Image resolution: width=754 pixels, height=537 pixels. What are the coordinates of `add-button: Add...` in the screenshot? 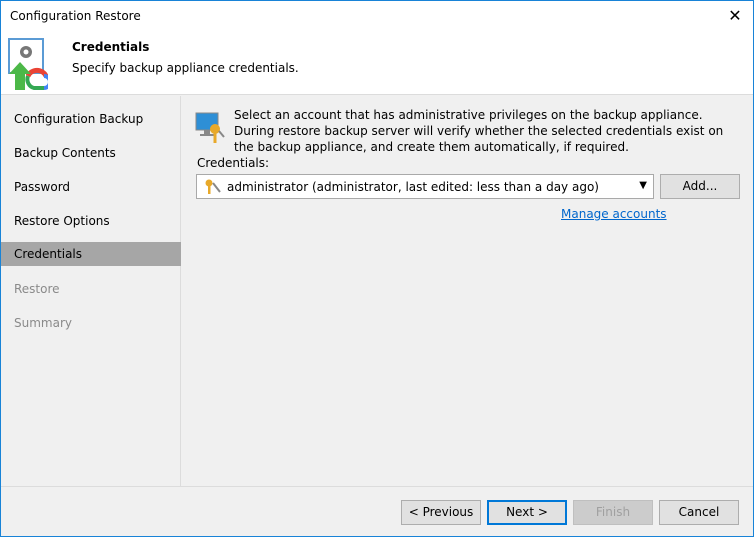 It's located at (700, 186).